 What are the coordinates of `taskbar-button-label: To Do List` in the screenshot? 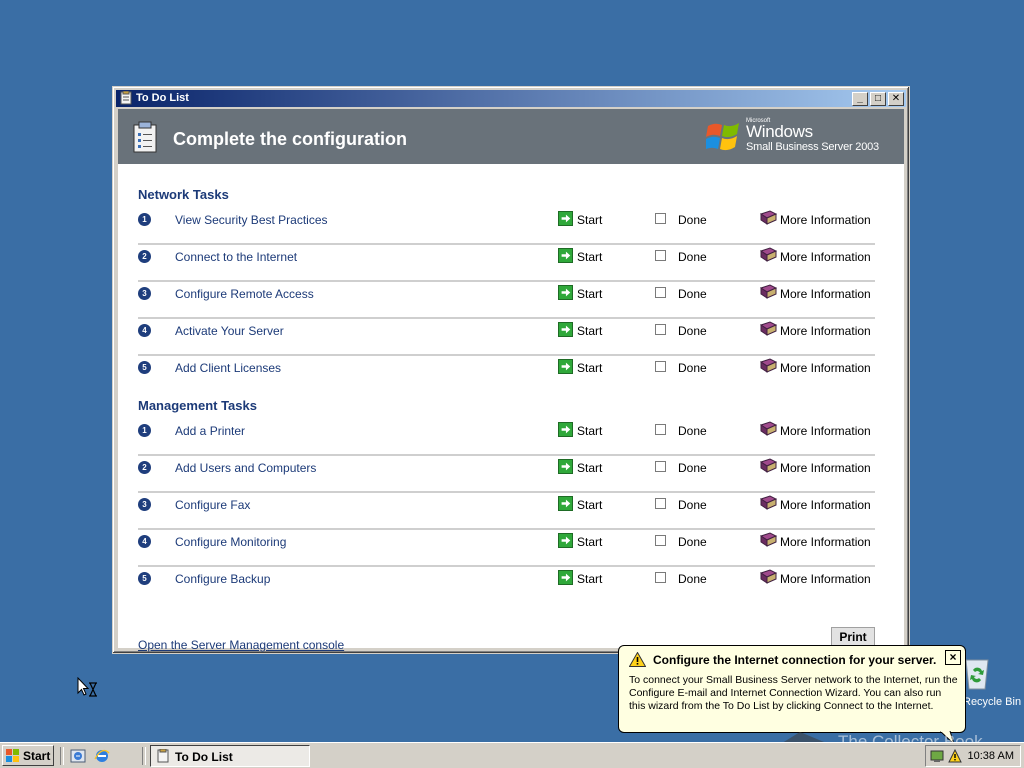 It's located at (204, 757).